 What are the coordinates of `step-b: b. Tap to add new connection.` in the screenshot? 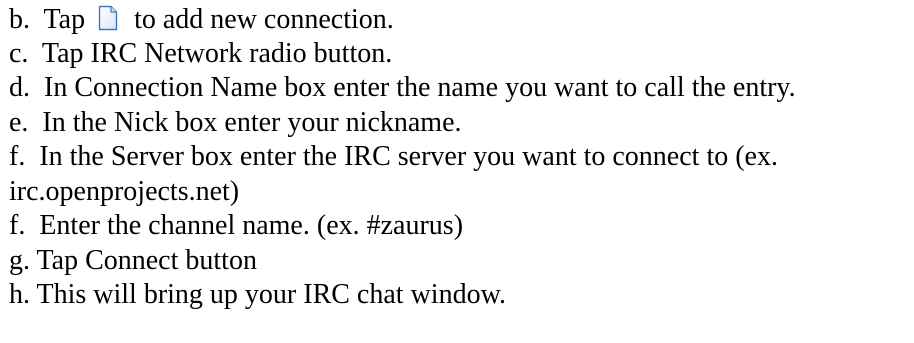 It's located at (201, 20).